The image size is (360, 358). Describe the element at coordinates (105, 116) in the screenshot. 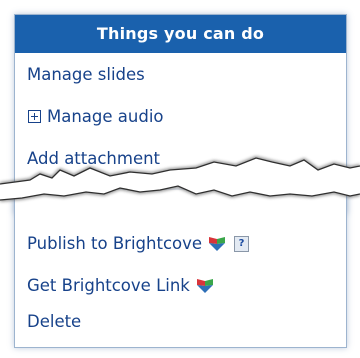

I see `manage-audio-label: Manage audio` at that location.